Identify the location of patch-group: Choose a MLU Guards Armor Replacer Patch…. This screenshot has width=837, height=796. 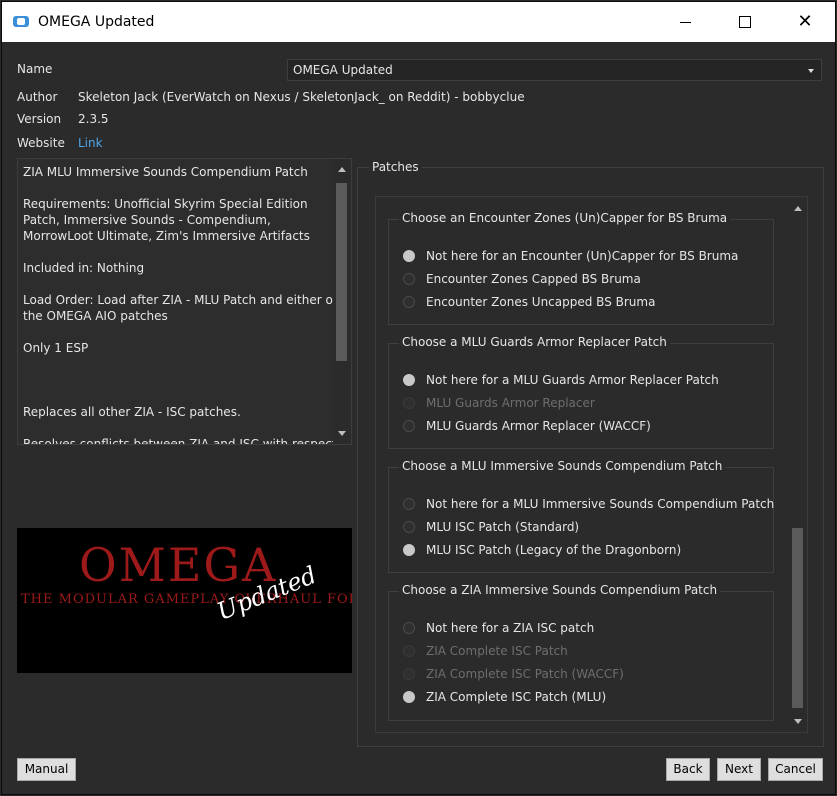
(581, 392).